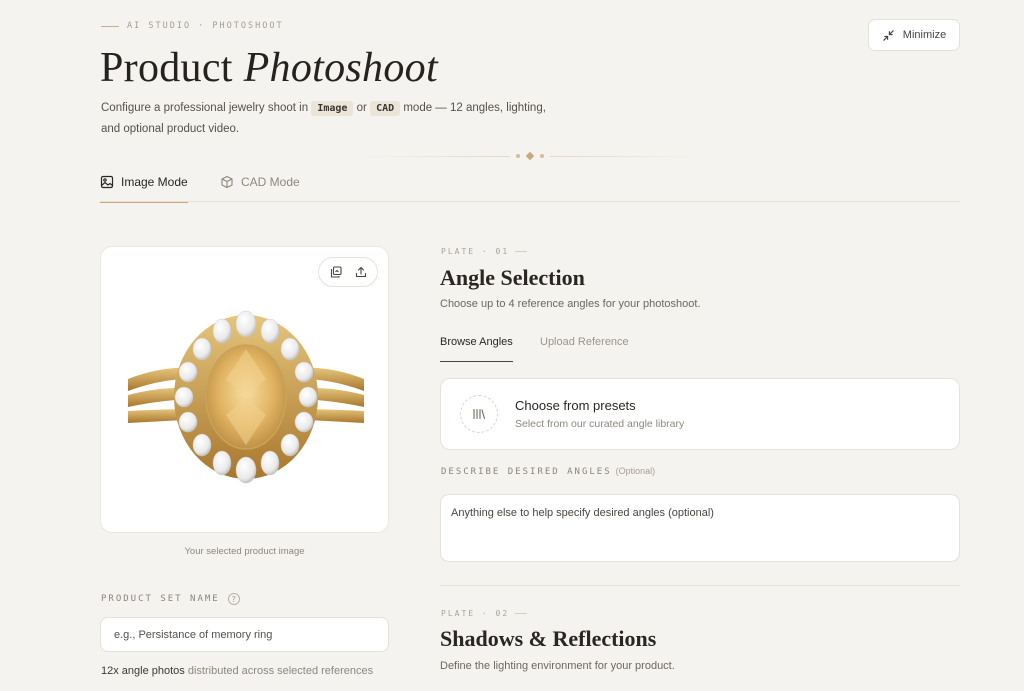 This screenshot has height=691, width=1024. I want to click on product-set-name-text: PRODUCT SET NAME, so click(160, 599).